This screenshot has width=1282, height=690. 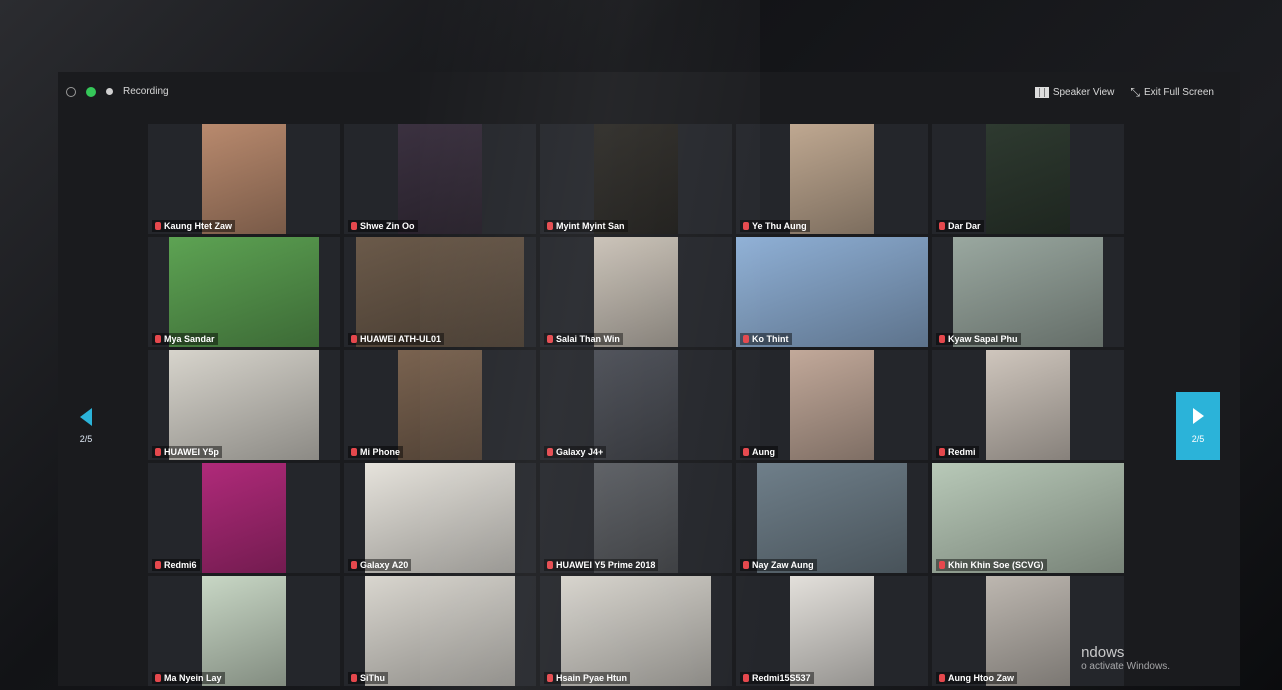 I want to click on participant-tile: Hsain Pyae Htun, so click(x=636, y=631).